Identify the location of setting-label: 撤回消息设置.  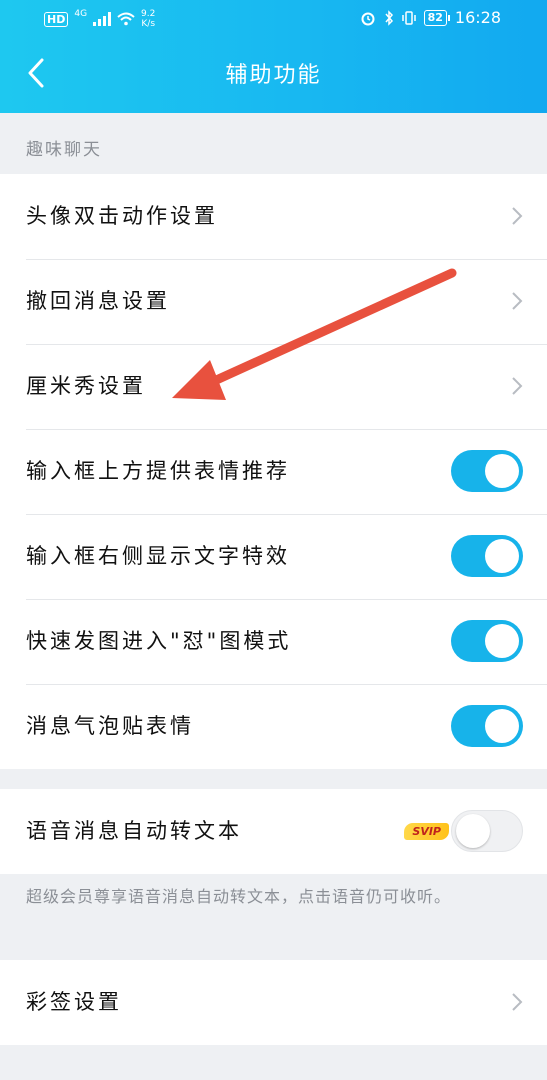
(98, 301).